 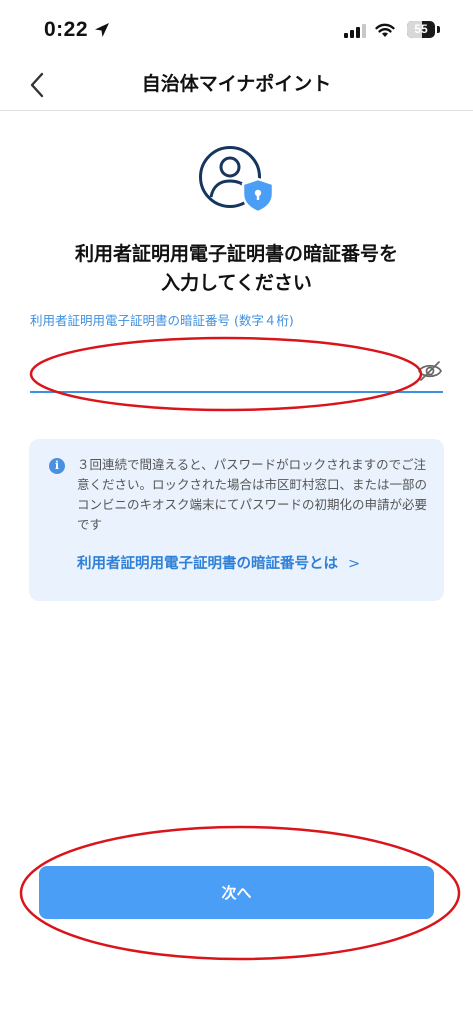 I want to click on heading-line-2: 入力してください, so click(x=236, y=283).